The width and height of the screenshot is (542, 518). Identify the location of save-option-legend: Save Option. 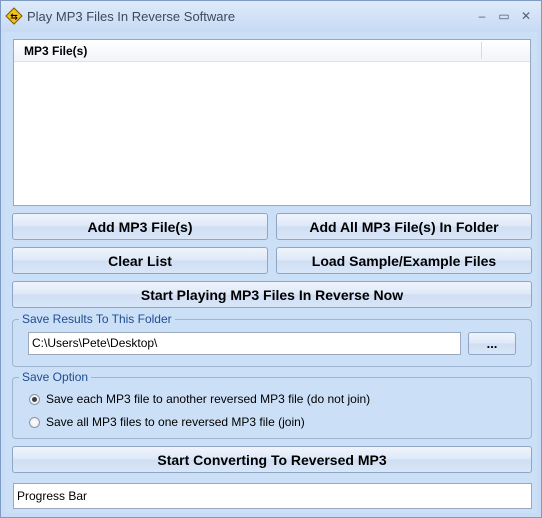
(55, 377).